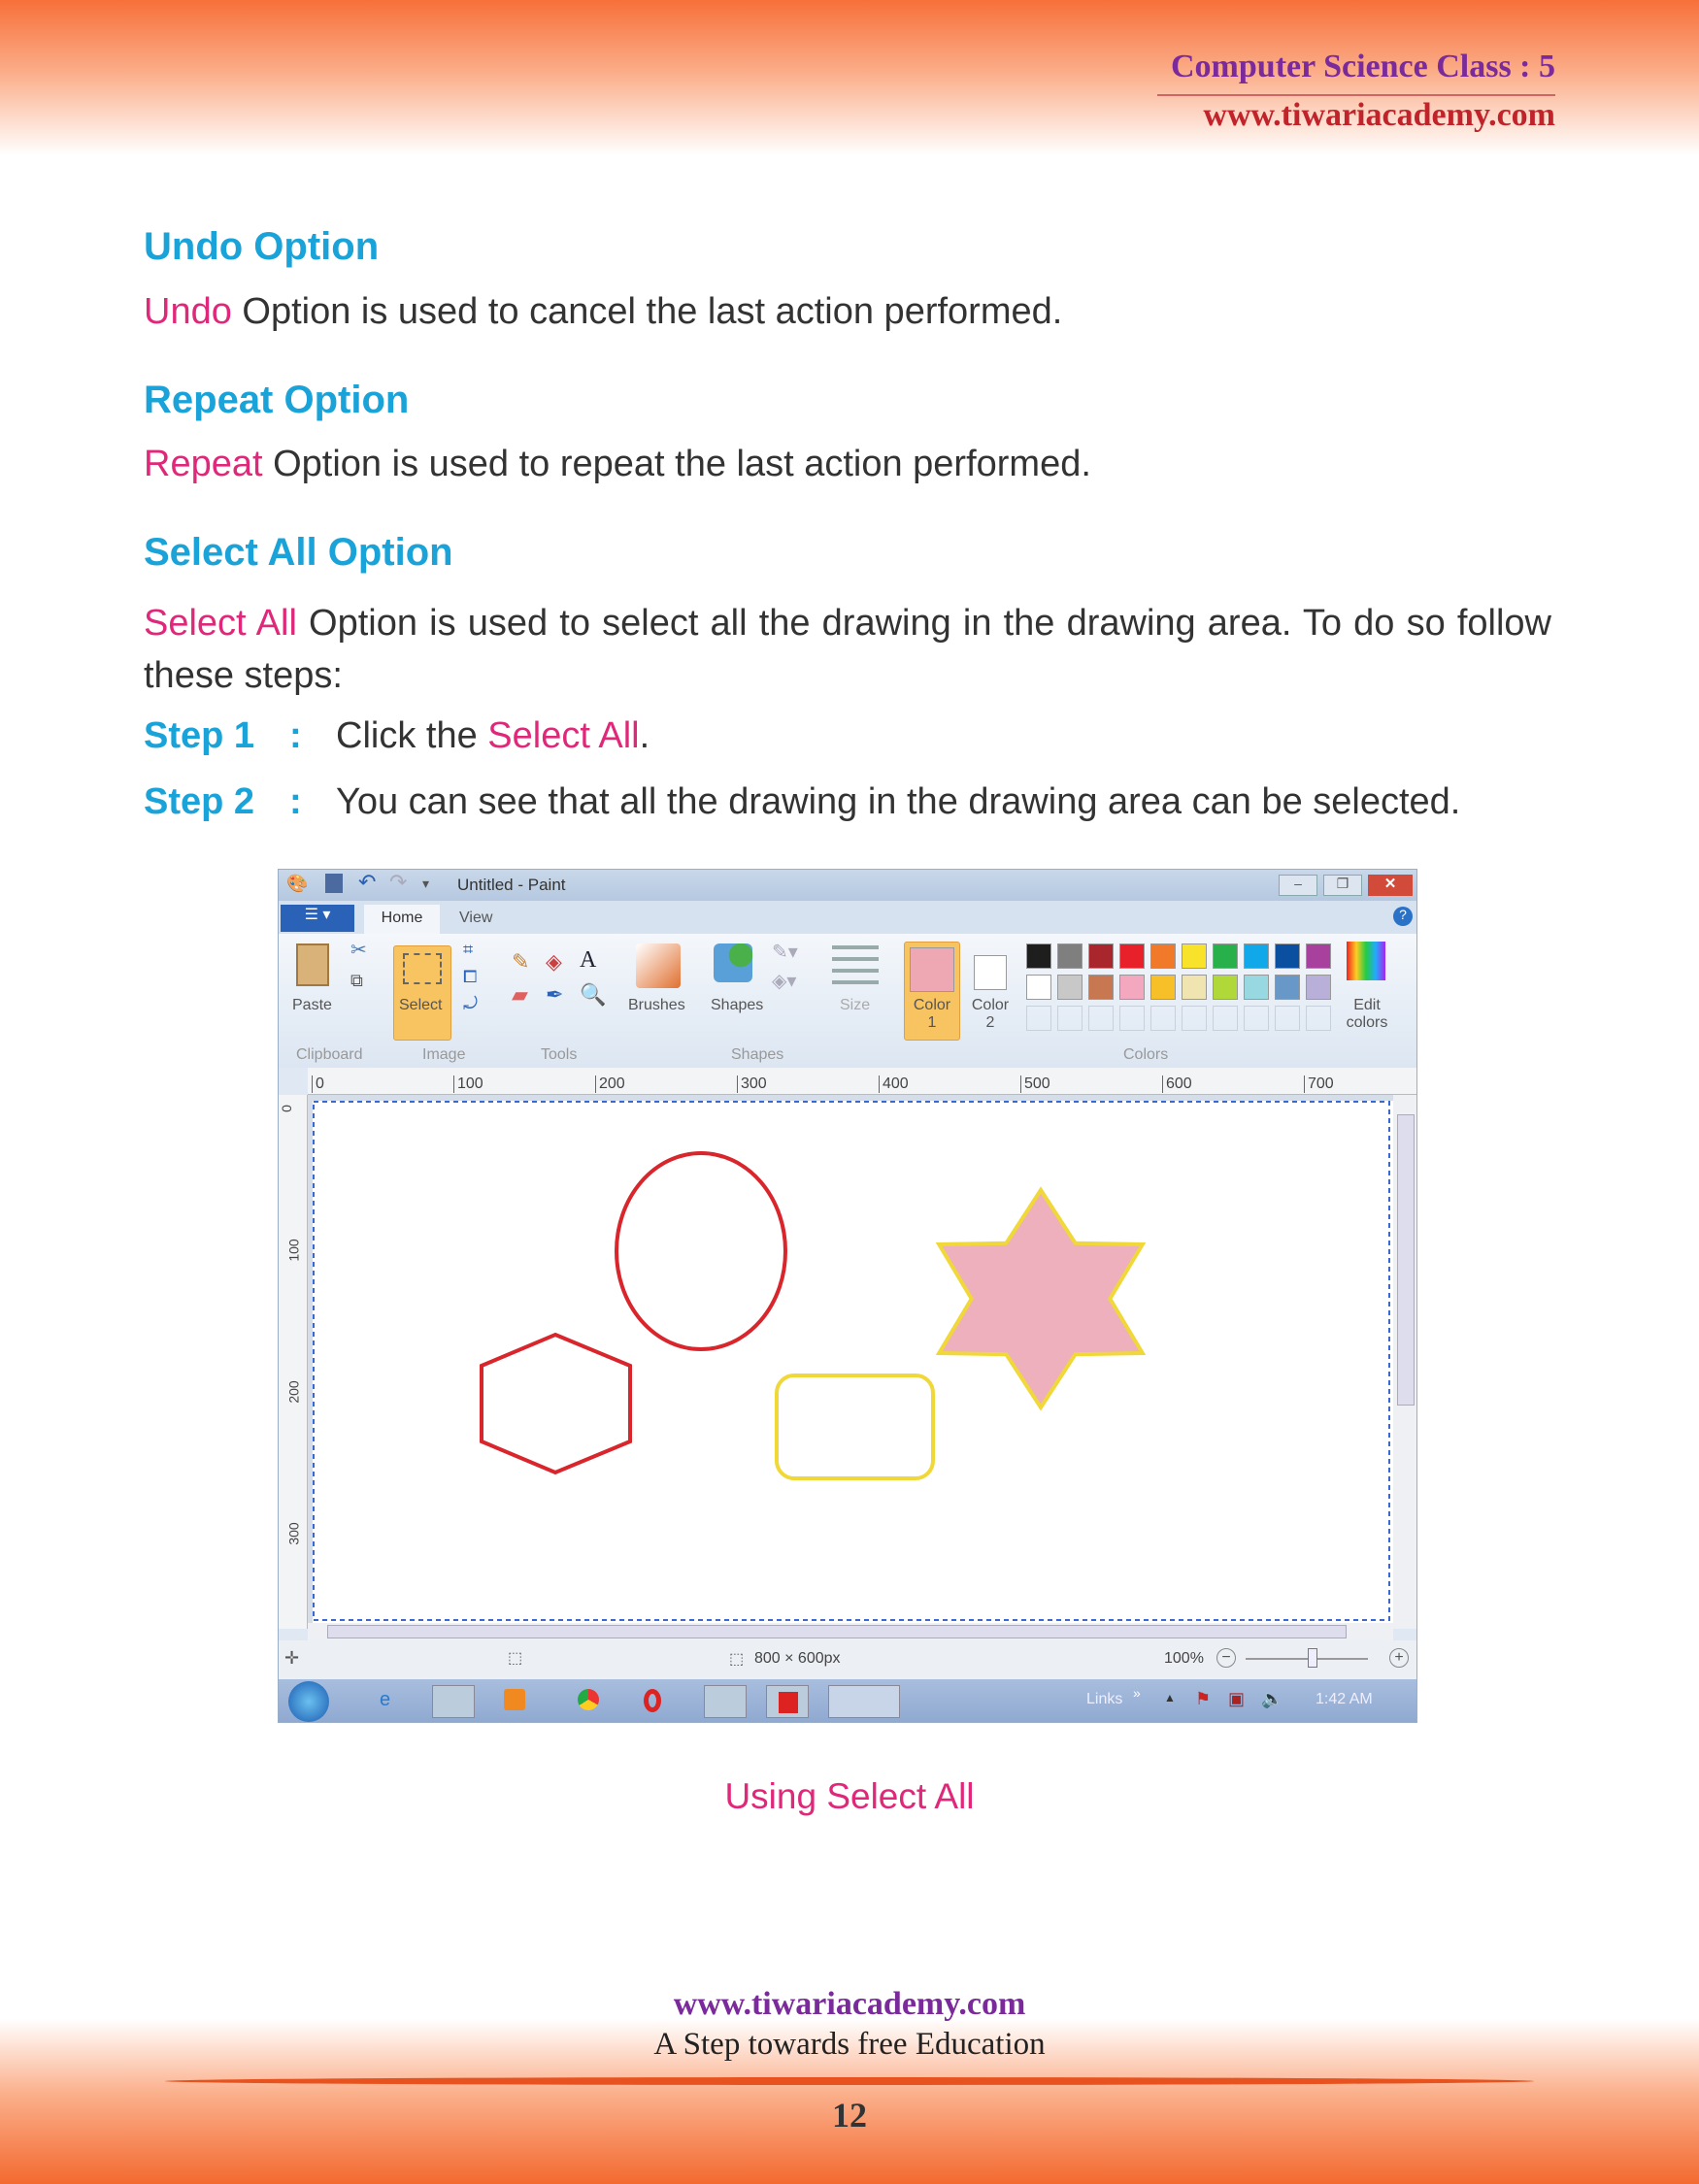 This screenshot has width=1699, height=2184. Describe the element at coordinates (358, 950) in the screenshot. I see `cut-icon: ✂` at that location.